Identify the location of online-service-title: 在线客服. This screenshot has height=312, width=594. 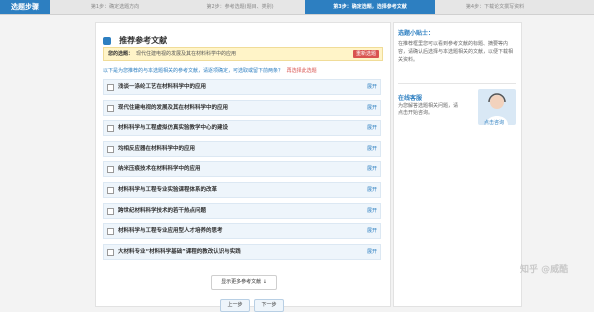
(410, 98).